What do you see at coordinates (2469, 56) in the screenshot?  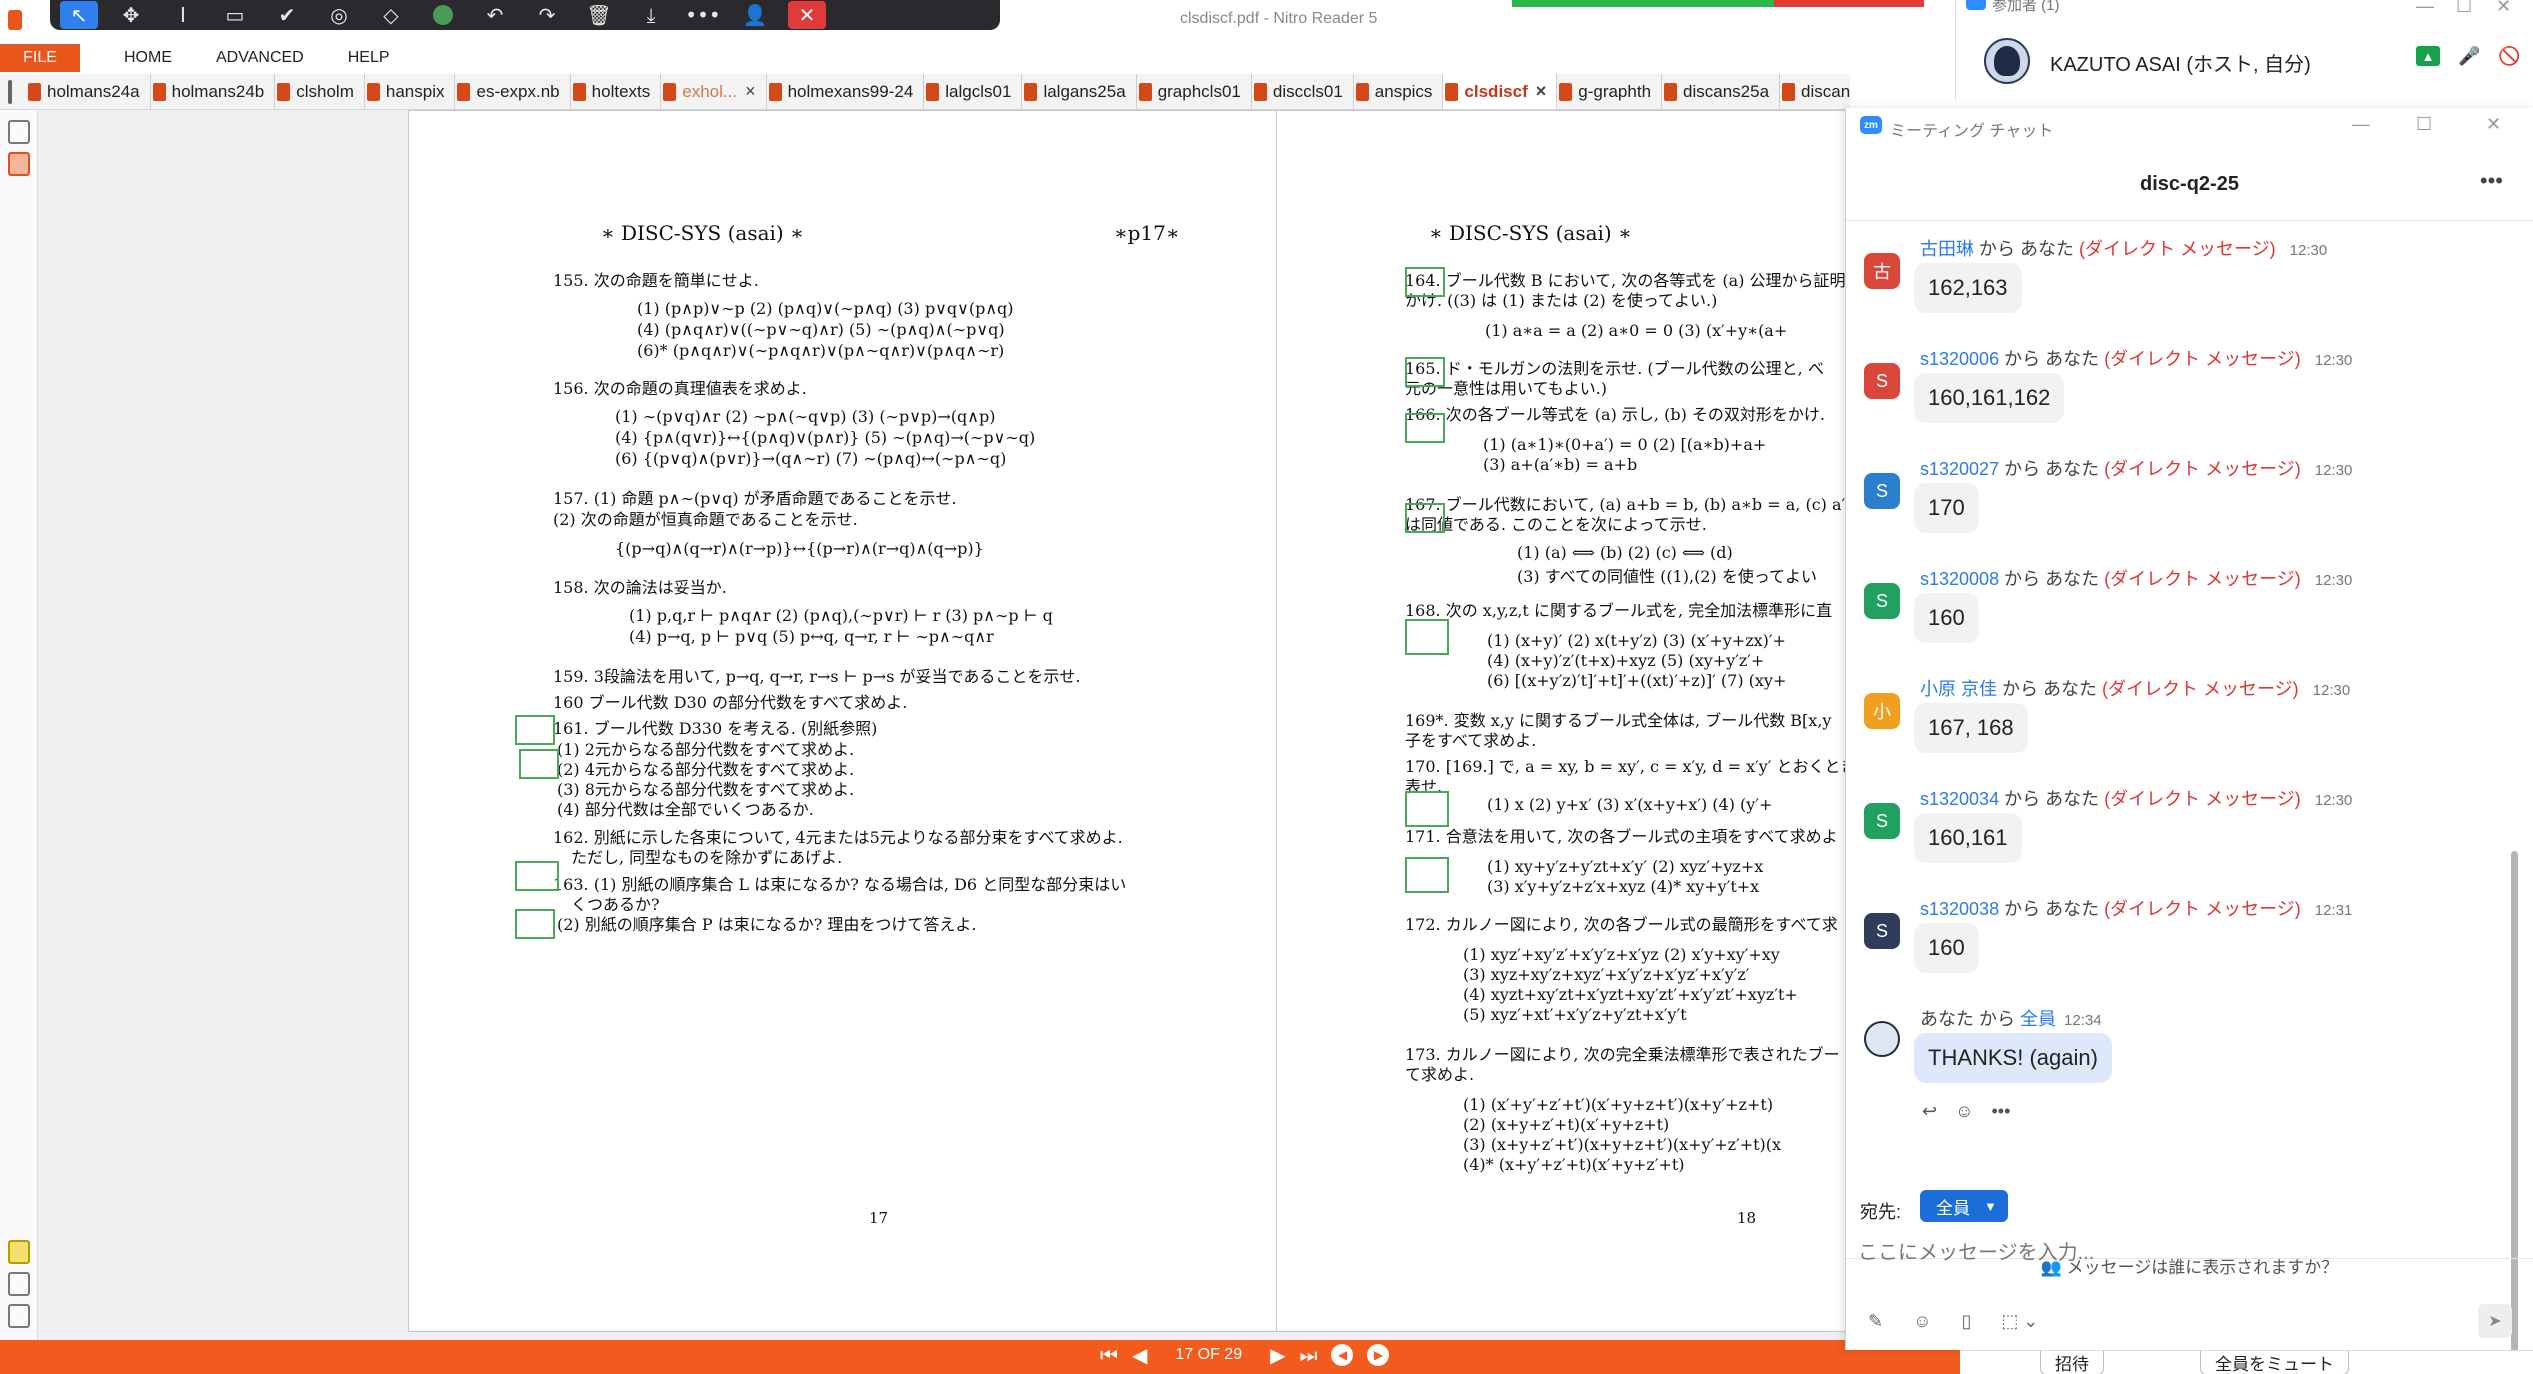 I see `microphone-icon: 🎤` at bounding box center [2469, 56].